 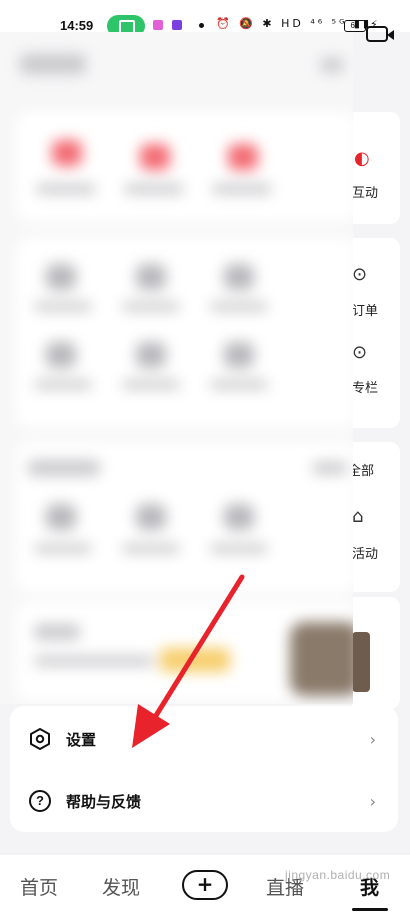 What do you see at coordinates (184, 167) in the screenshot?
I see `blurred-card` at bounding box center [184, 167].